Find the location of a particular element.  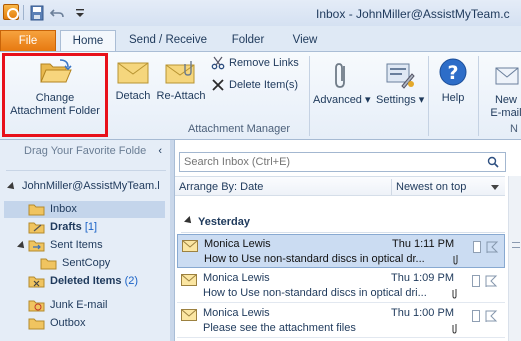

favorites-placeholder: Drag Your Favorite Folde is located at coordinates (85, 151).